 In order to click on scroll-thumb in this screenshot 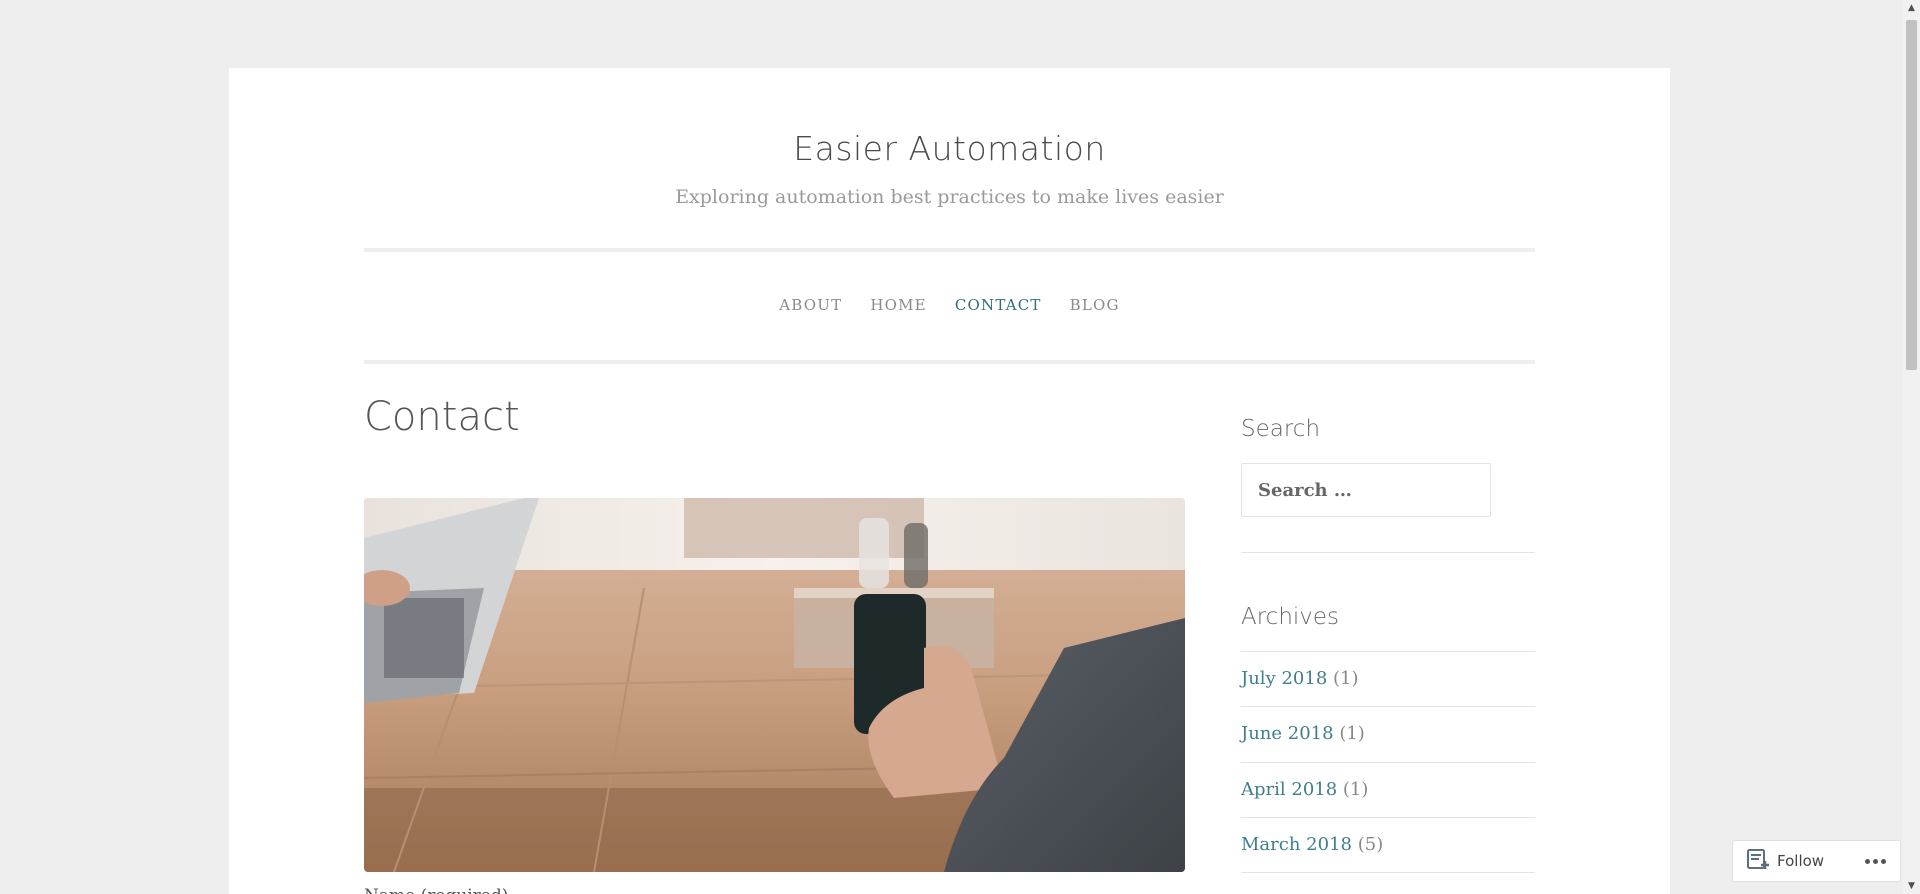, I will do `click(1911, 195)`.